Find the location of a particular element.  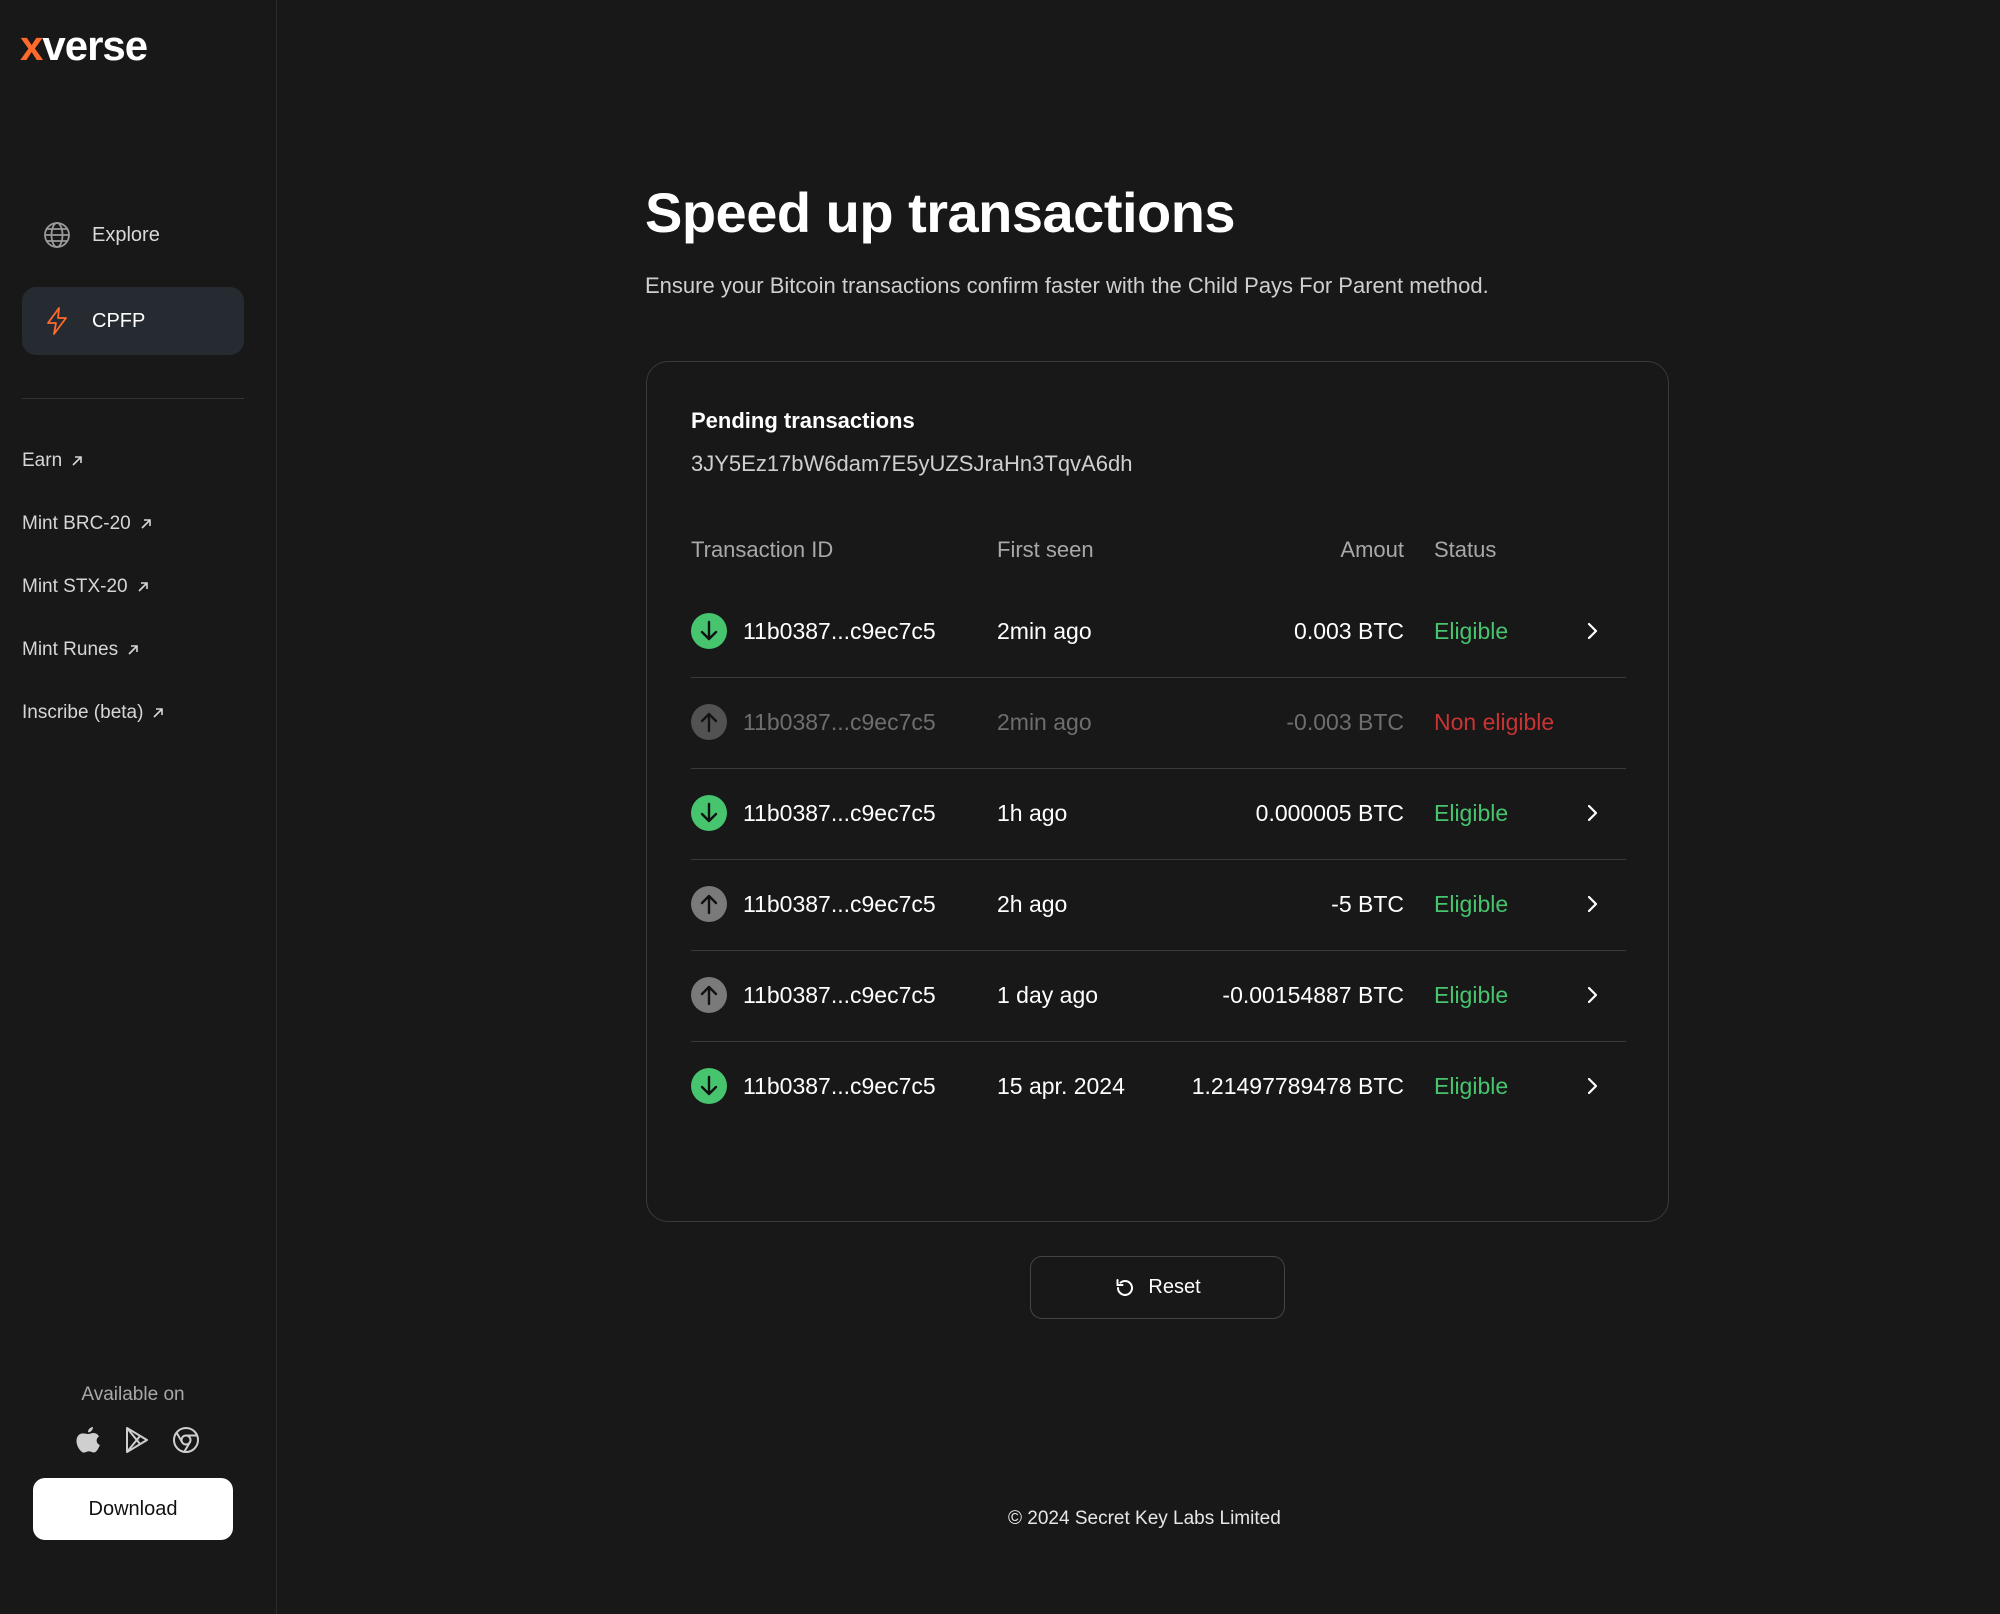

first-seen: 1 day ago is located at coordinates (1048, 995).